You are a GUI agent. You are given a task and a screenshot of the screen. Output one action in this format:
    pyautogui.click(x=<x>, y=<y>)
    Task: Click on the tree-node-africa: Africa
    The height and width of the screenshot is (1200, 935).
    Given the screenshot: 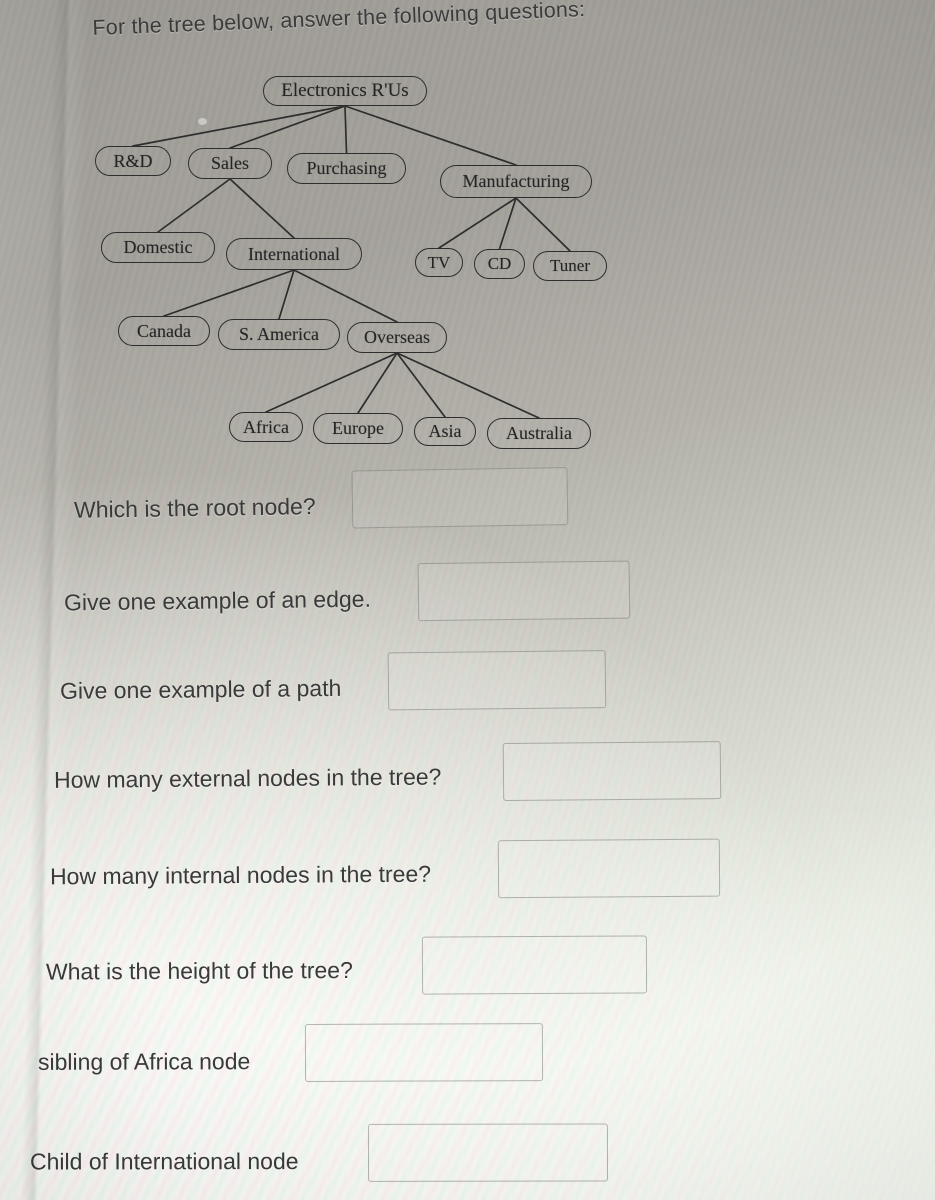 What is the action you would take?
    pyautogui.click(x=266, y=427)
    